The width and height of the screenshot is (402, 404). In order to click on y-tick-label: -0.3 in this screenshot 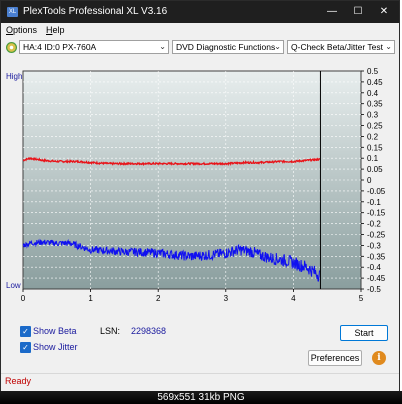, I will do `click(374, 245)`.